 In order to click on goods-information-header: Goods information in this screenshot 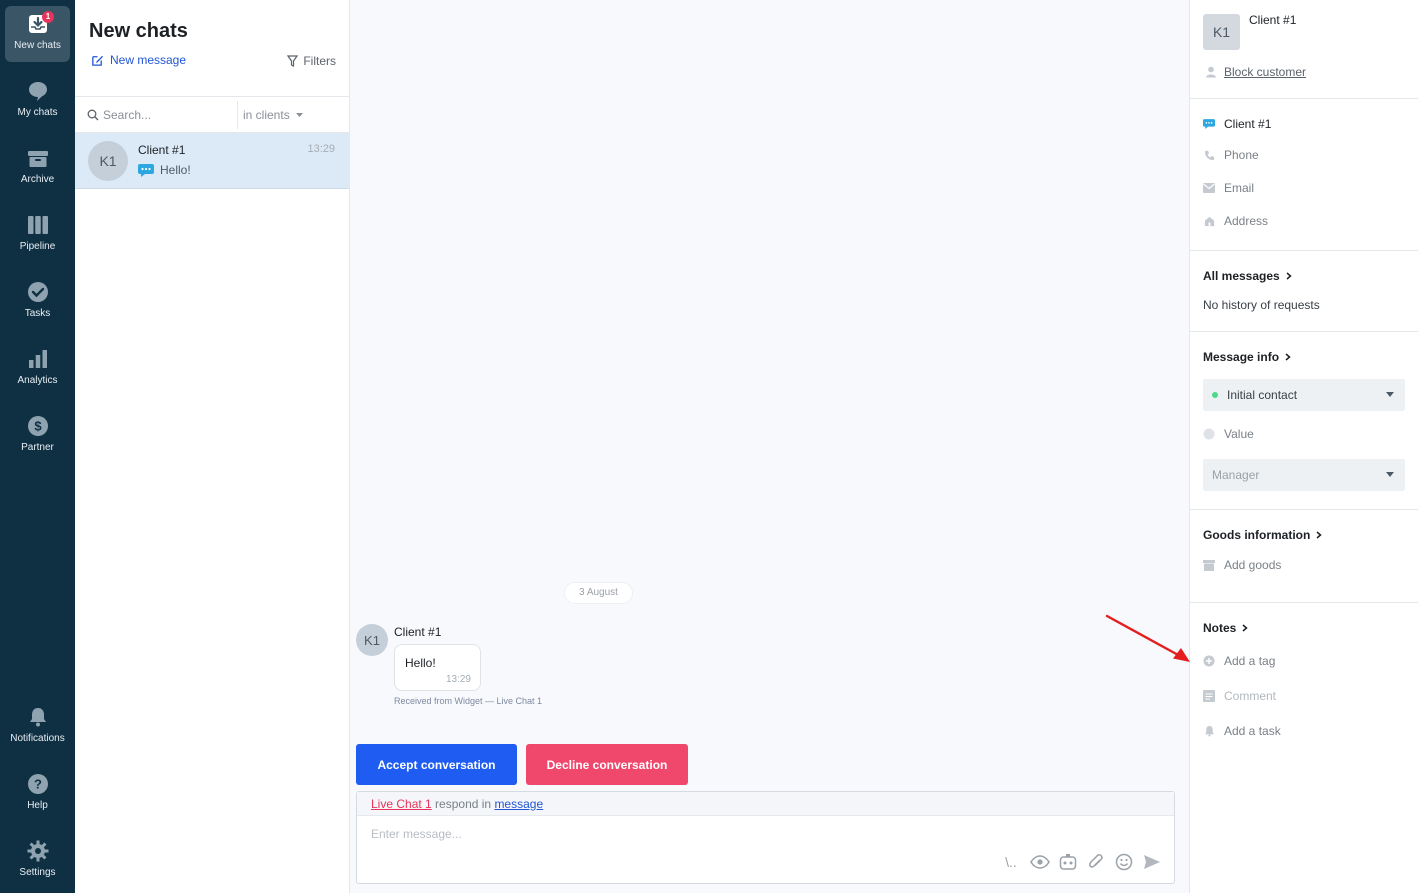, I will do `click(1262, 535)`.